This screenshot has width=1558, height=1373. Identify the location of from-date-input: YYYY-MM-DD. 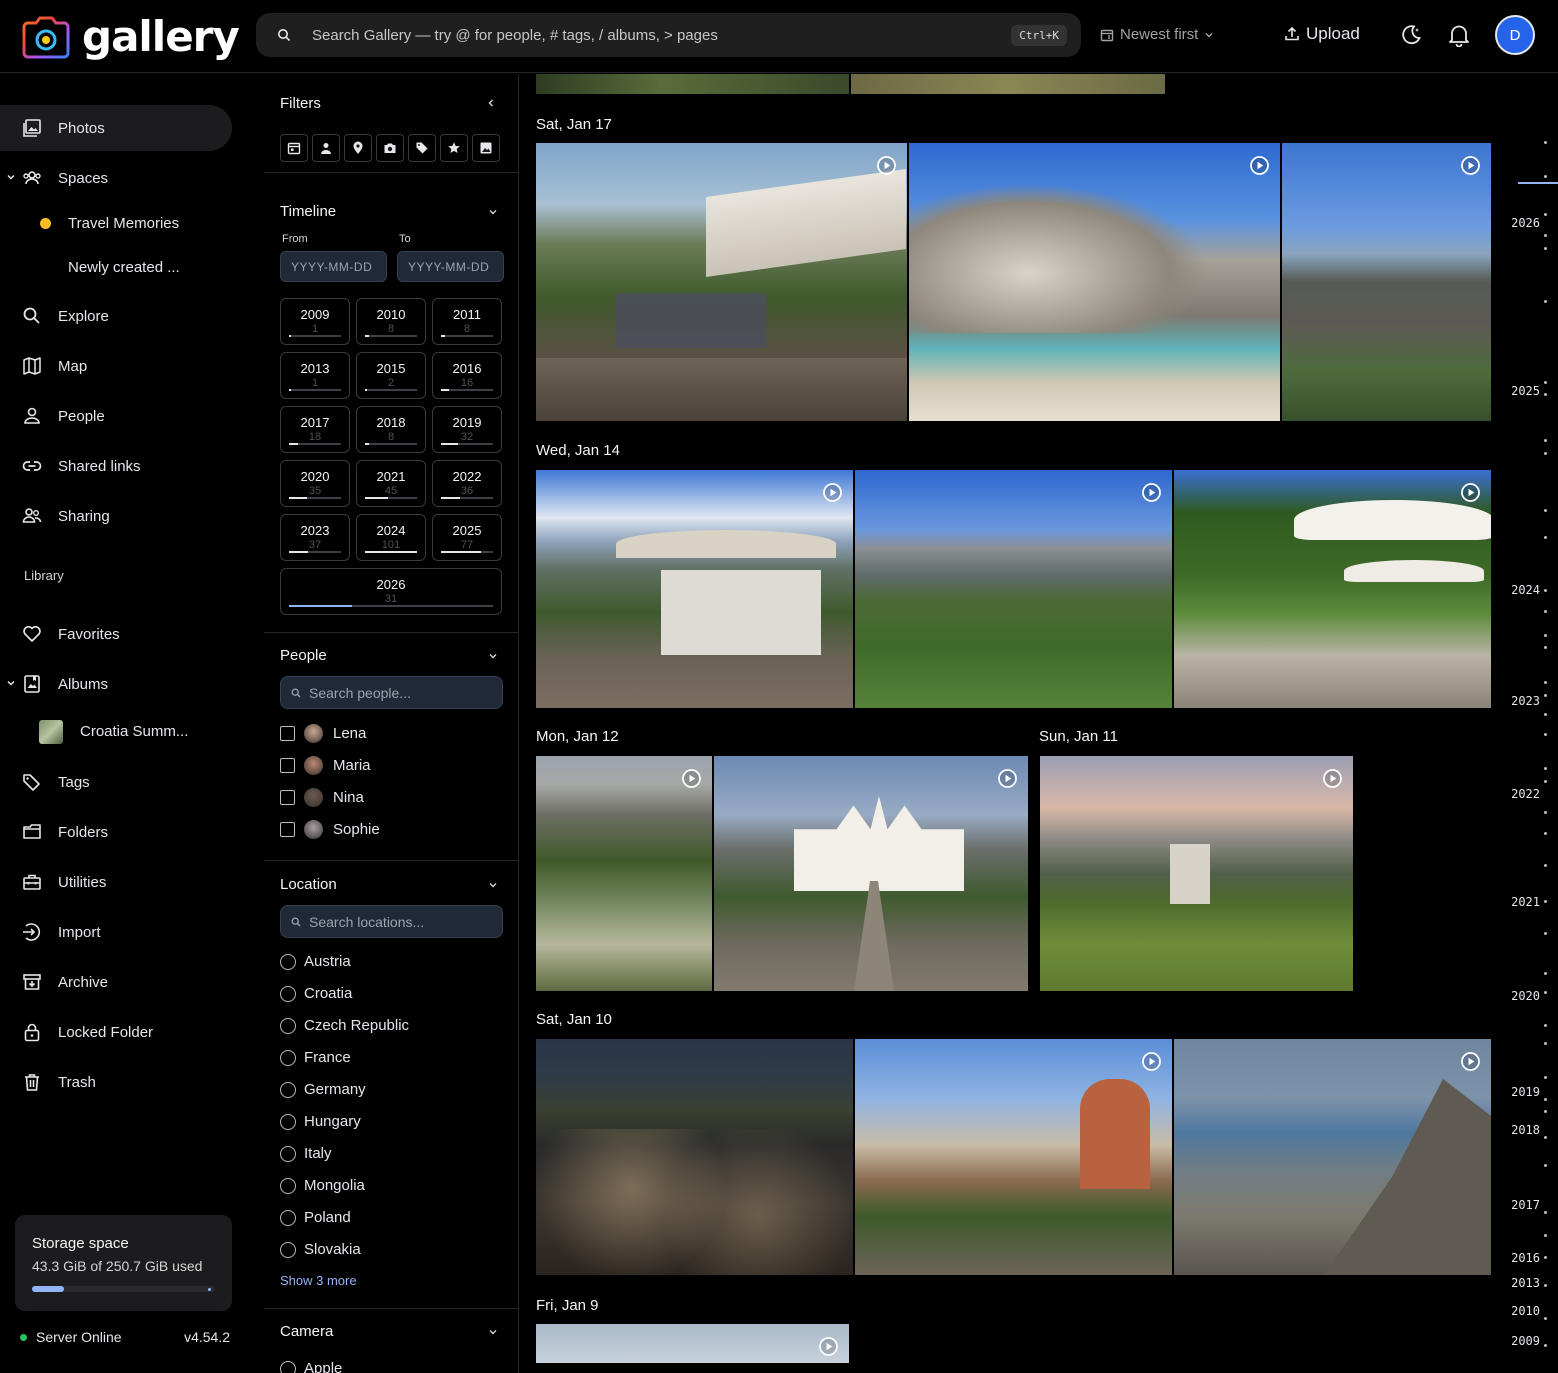
(333, 266).